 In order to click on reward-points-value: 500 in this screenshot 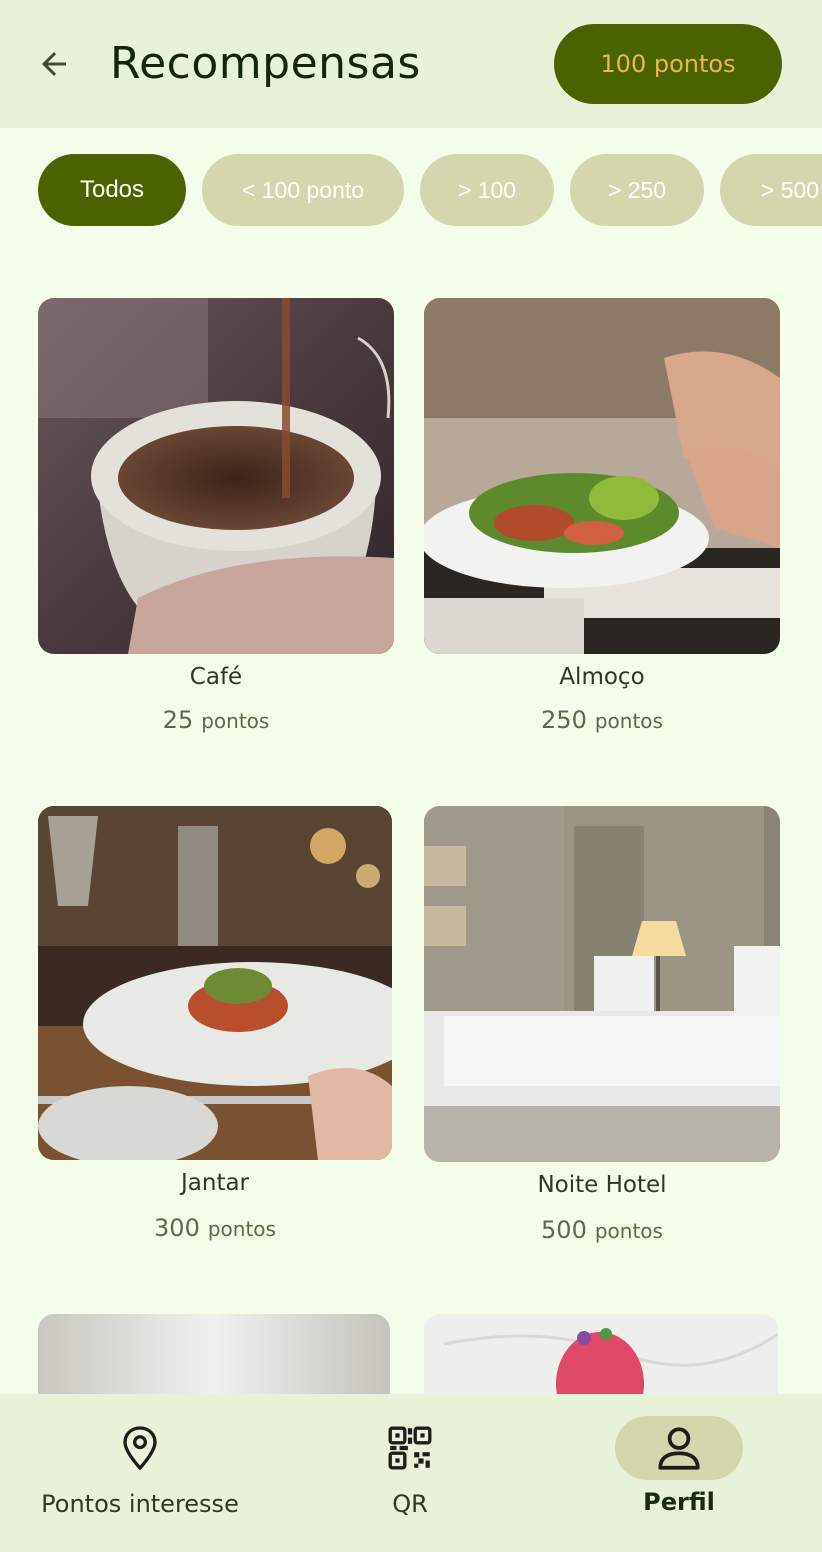, I will do `click(564, 1230)`.